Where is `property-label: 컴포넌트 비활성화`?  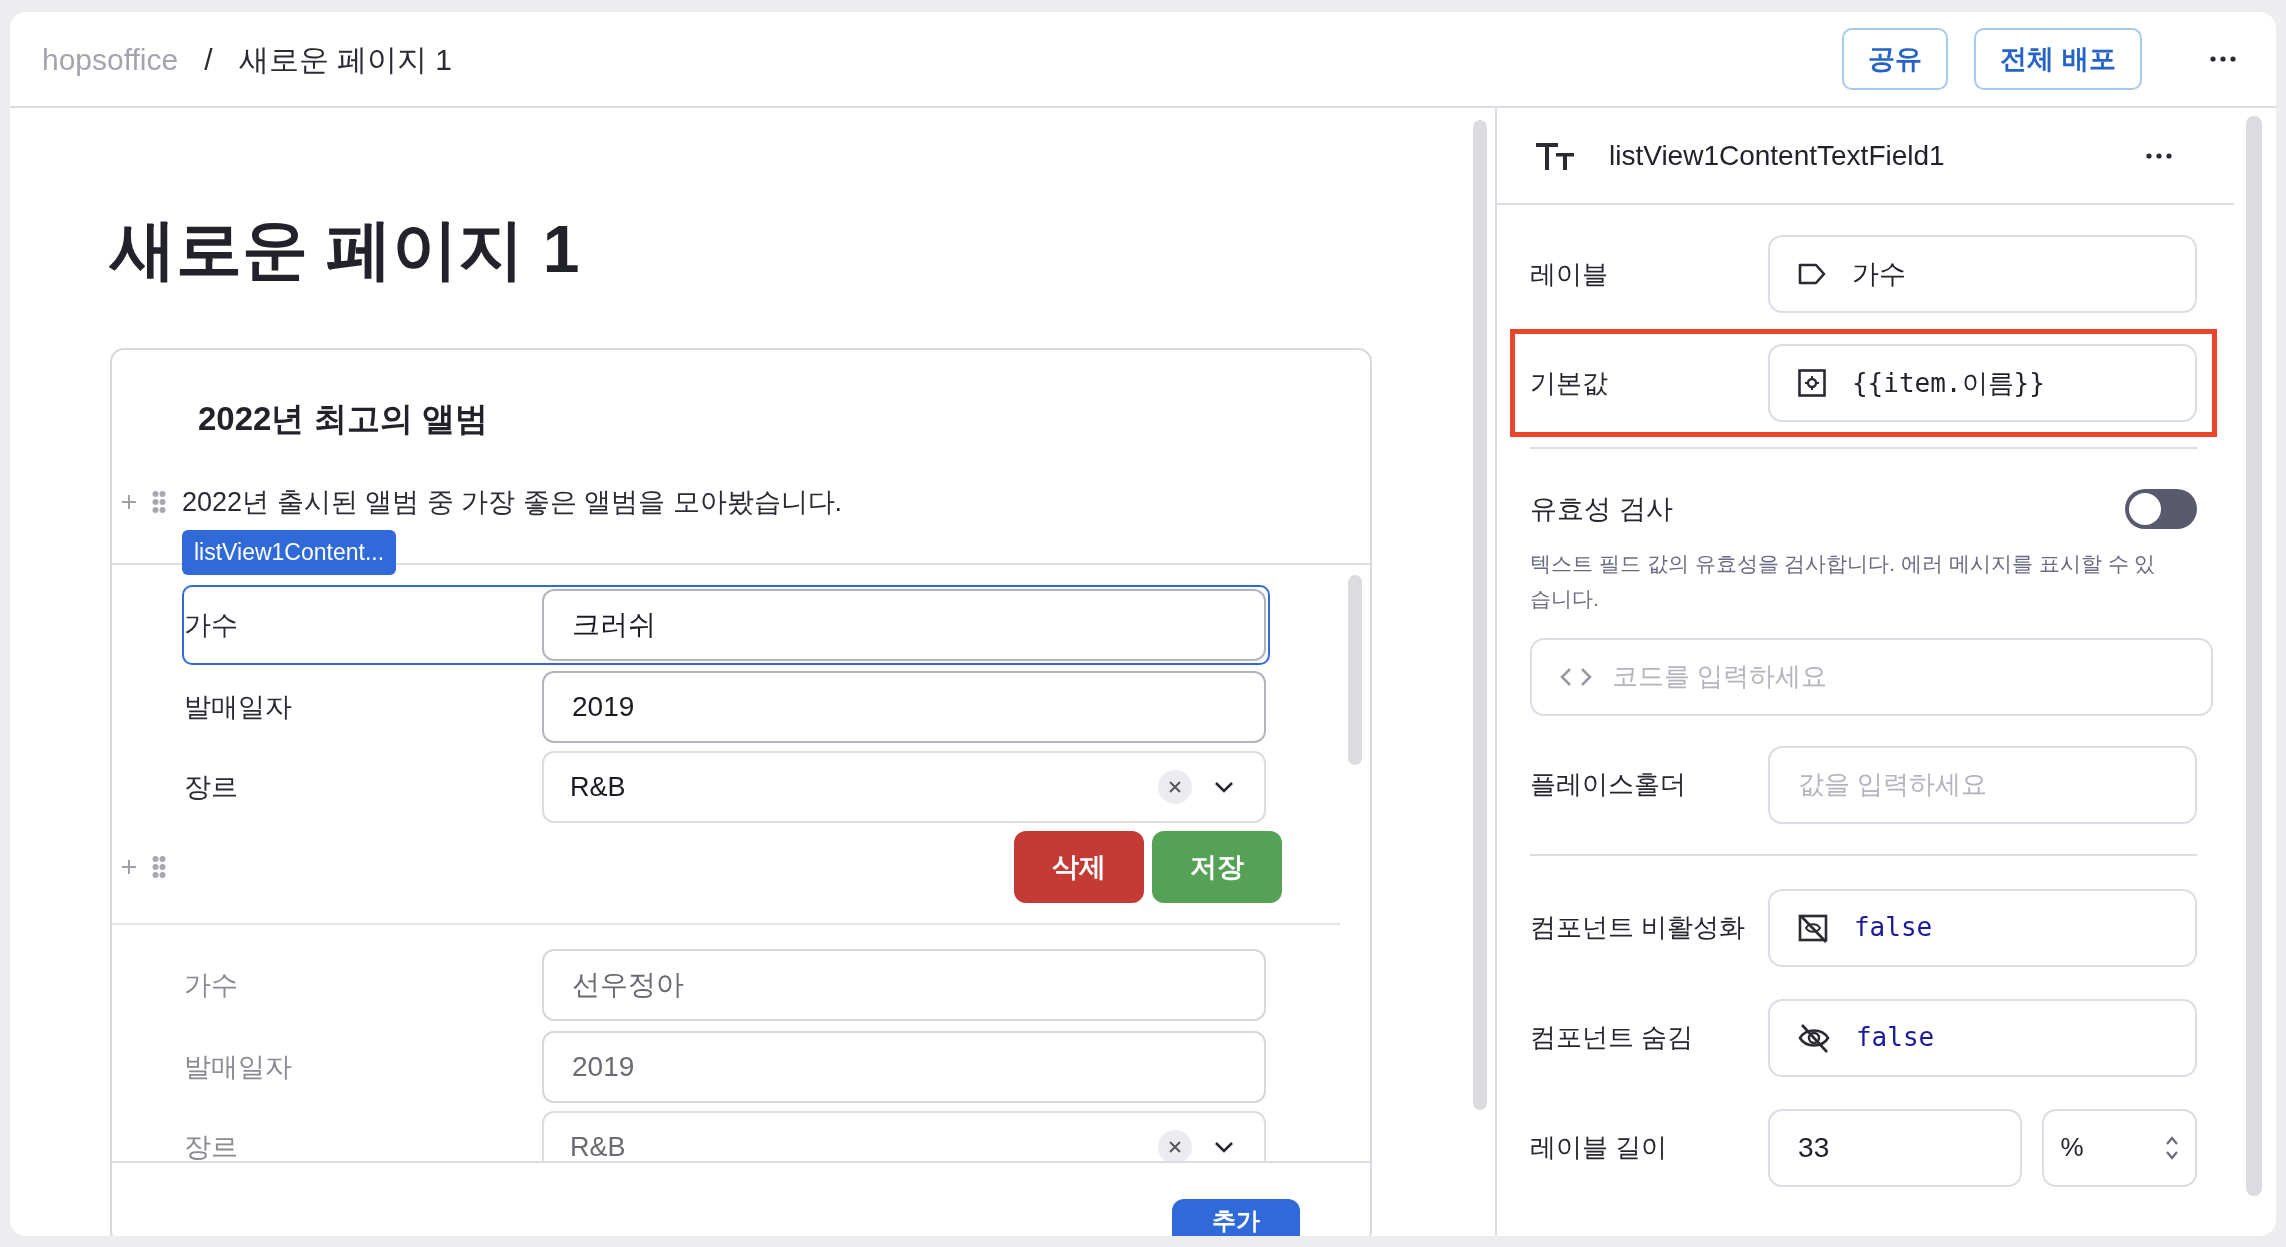 property-label: 컴포넌트 비활성화 is located at coordinates (1638, 927).